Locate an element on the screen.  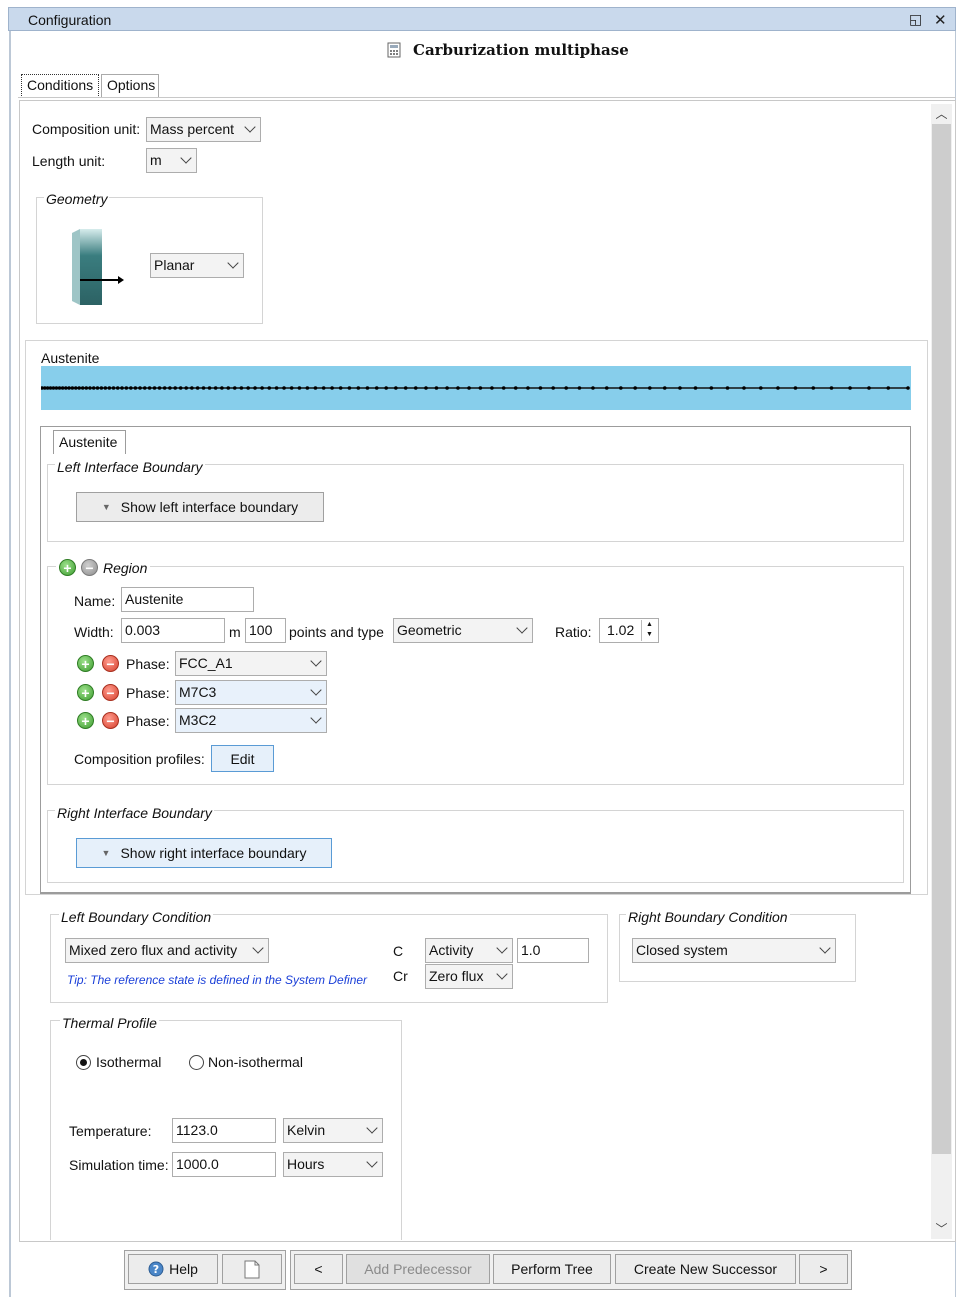
left-boundary-select: Mixed zero flux and activity is located at coordinates (167, 950).